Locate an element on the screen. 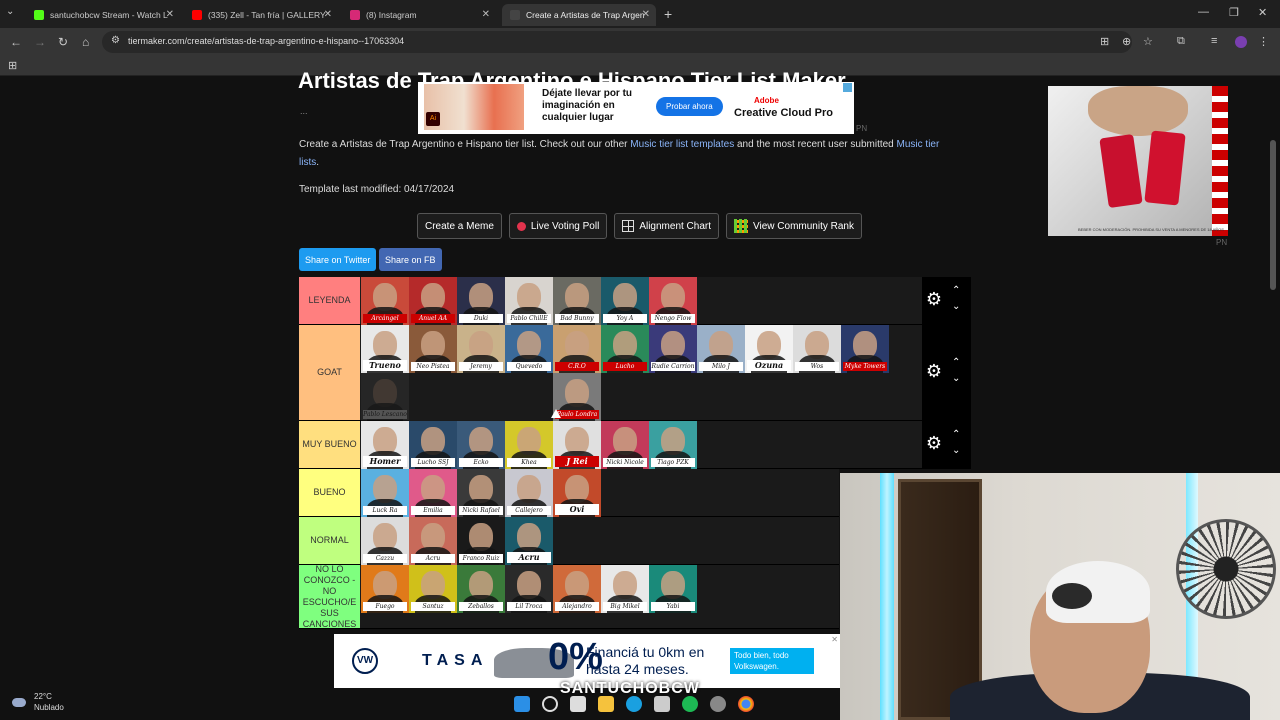 This screenshot has width=1280, height=720. artist-tile: Jeremy is located at coordinates (481, 349).